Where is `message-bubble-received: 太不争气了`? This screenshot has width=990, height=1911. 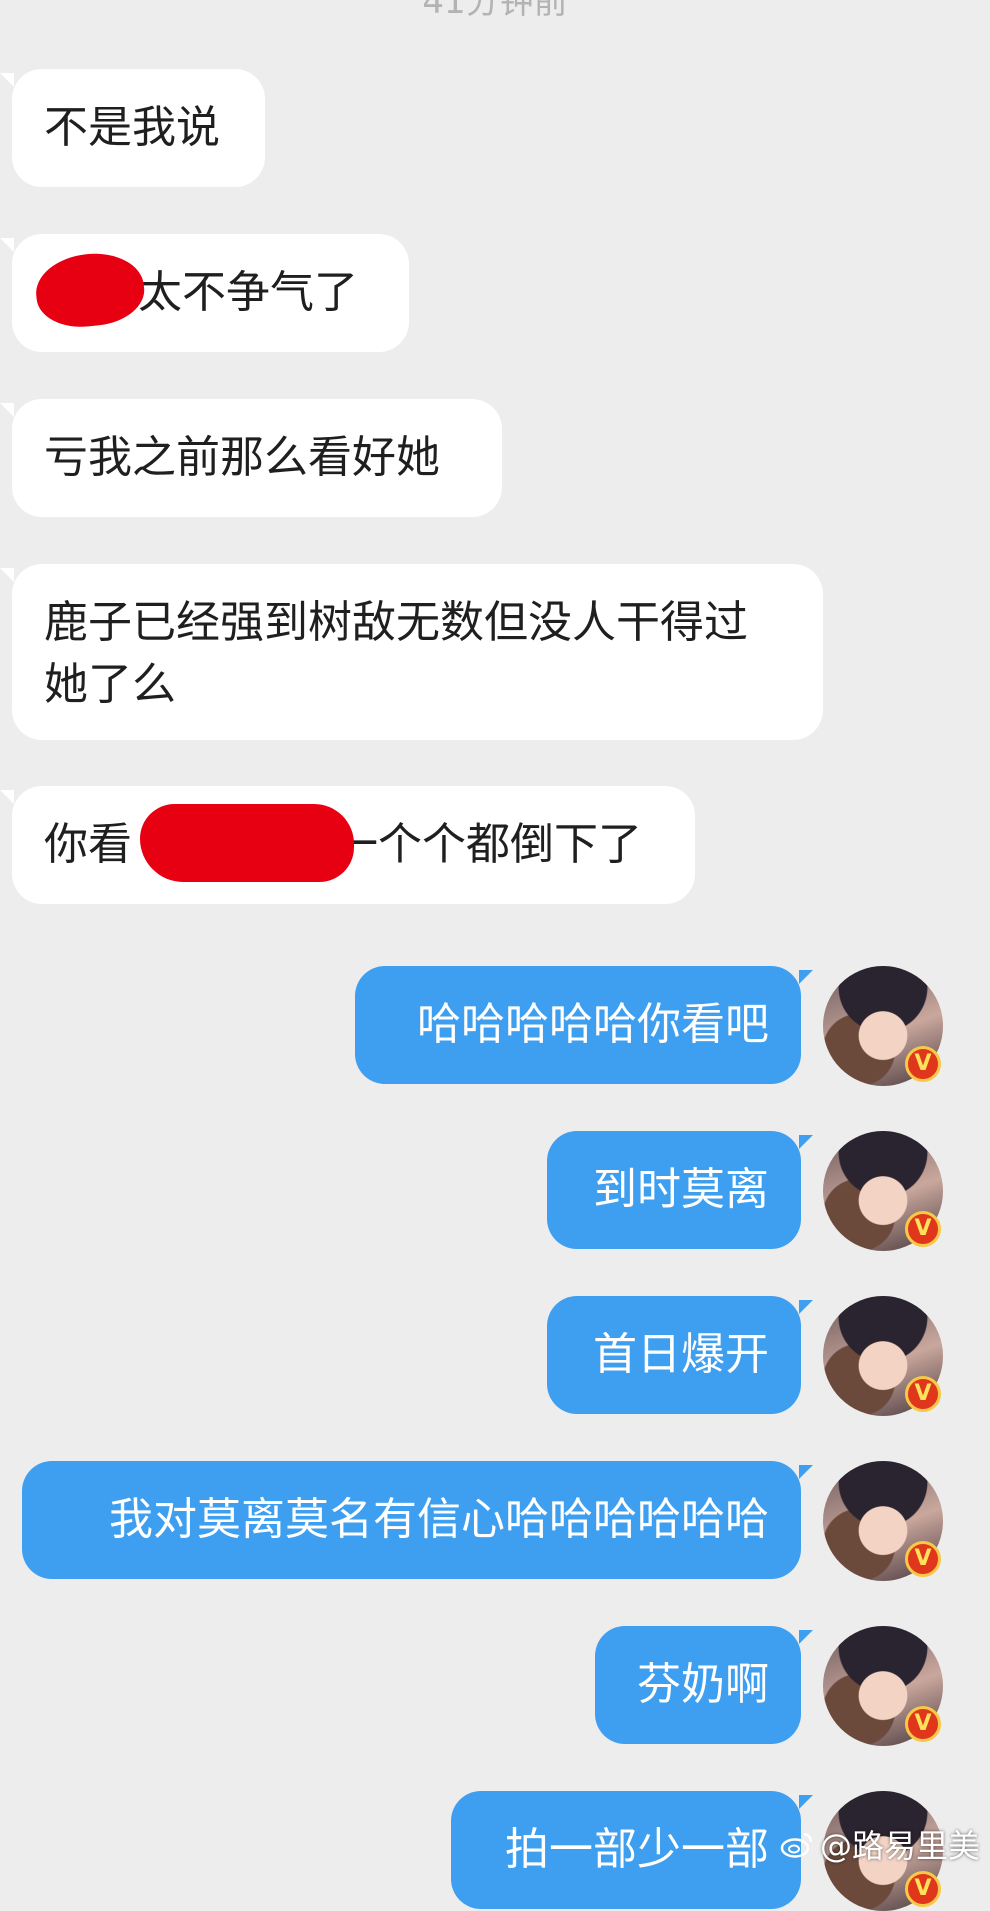 message-bubble-received: 太不争气了 is located at coordinates (204, 293).